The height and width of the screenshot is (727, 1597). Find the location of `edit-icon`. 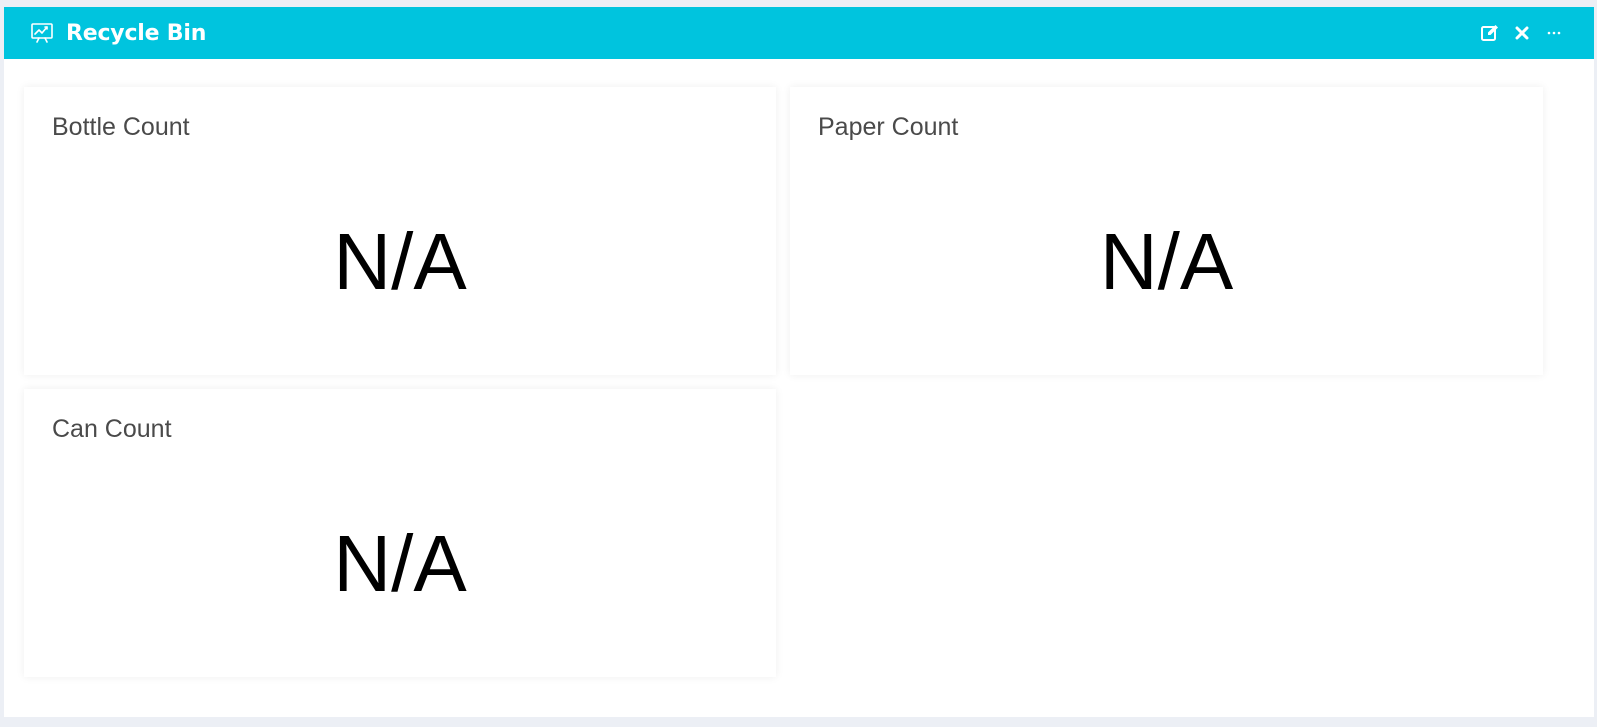

edit-icon is located at coordinates (1490, 33).